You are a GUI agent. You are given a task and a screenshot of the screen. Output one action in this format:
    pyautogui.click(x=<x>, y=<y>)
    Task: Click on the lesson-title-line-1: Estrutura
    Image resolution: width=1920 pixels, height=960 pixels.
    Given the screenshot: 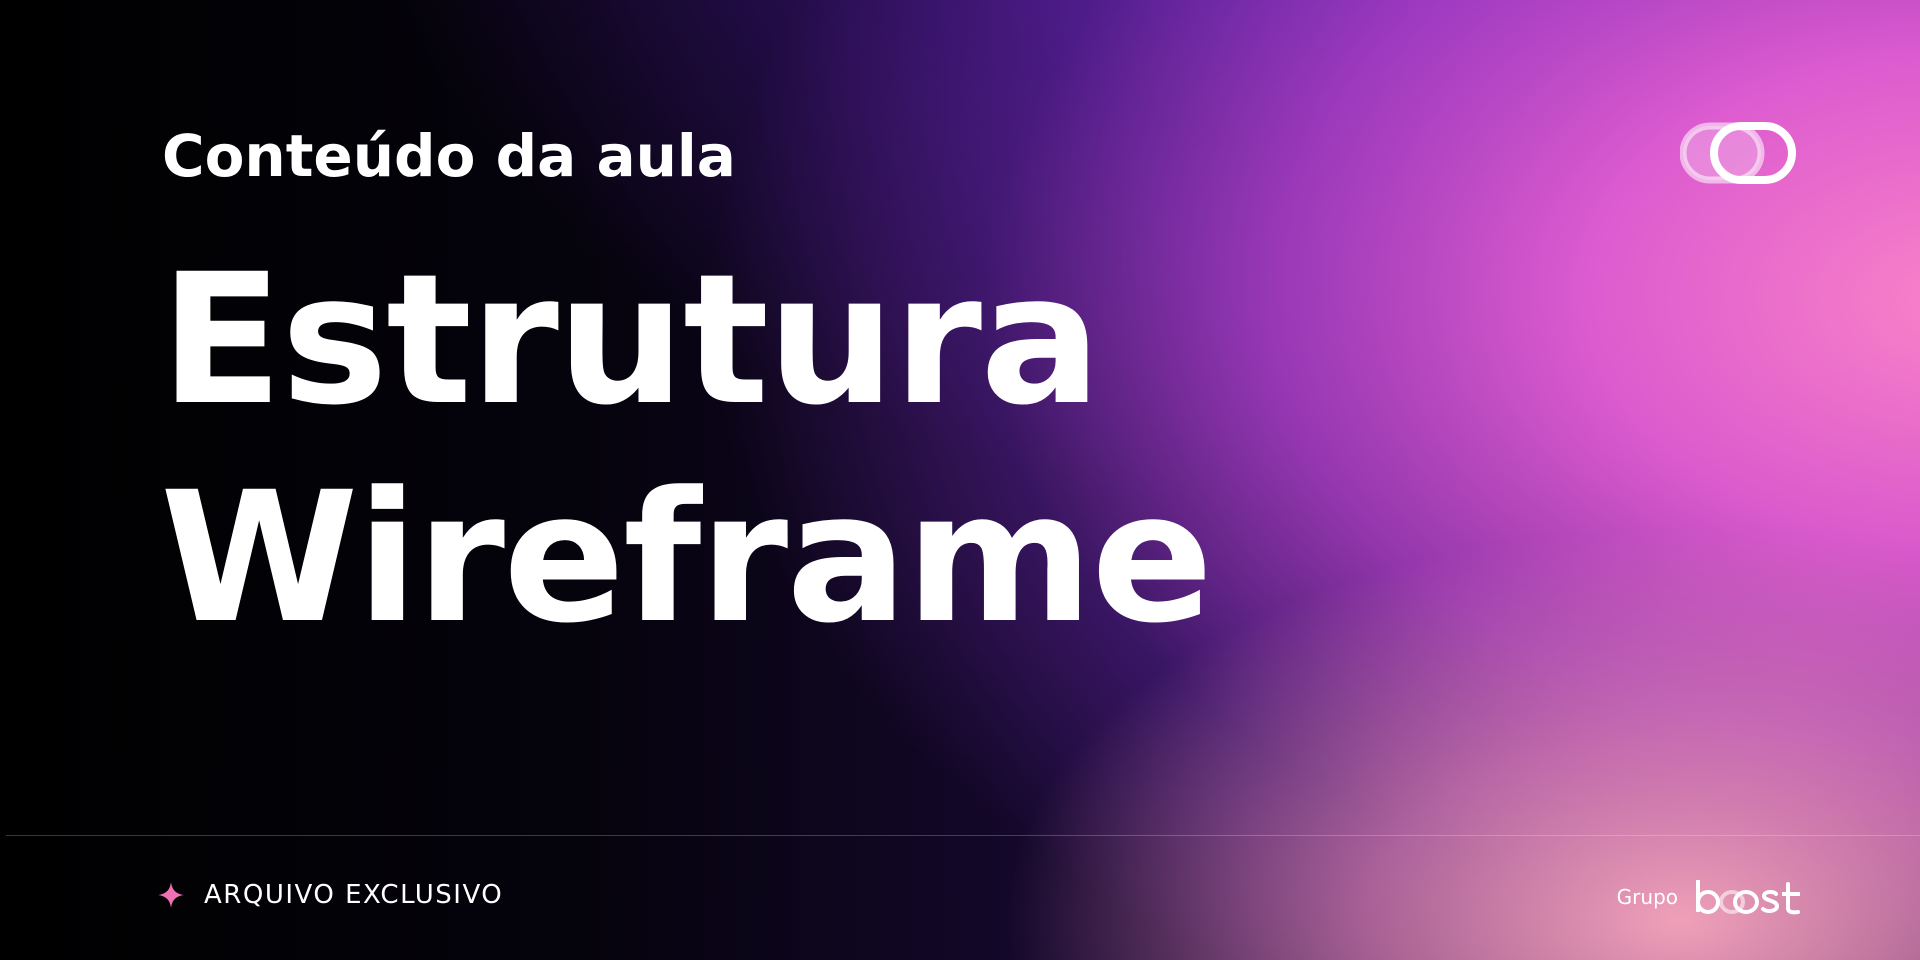 What is the action you would take?
    pyautogui.click(x=630, y=340)
    